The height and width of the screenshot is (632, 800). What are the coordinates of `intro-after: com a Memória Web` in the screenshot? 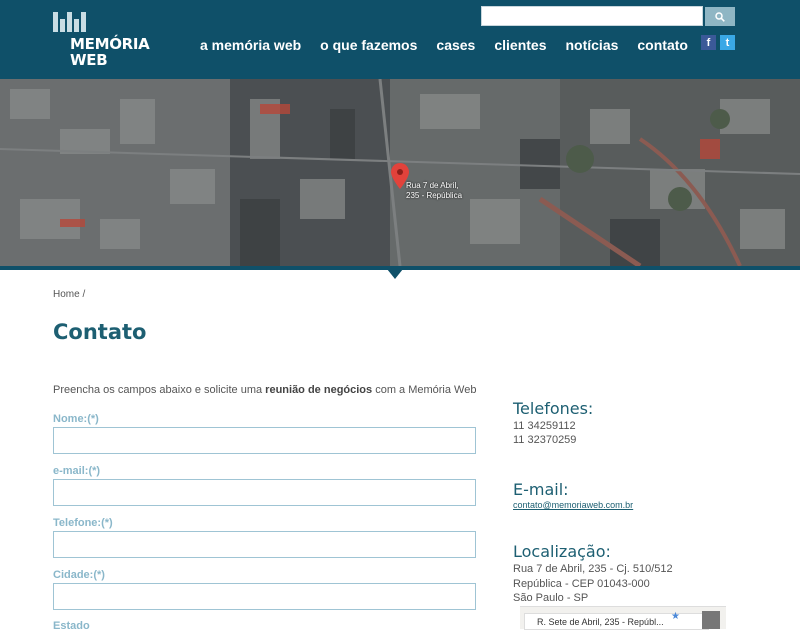 It's located at (424, 390).